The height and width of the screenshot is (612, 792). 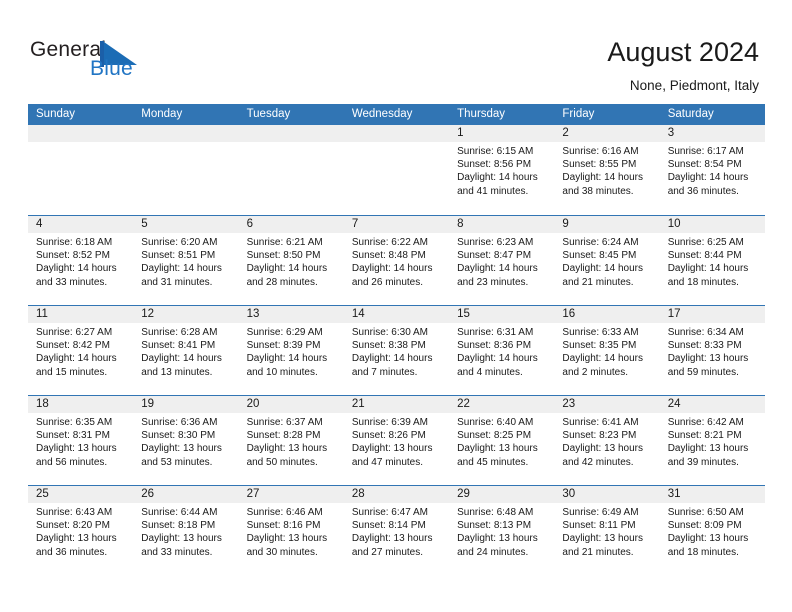 What do you see at coordinates (181, 545) in the screenshot?
I see `daylight-text: Daylight: 13 hours and 33 minutes.` at bounding box center [181, 545].